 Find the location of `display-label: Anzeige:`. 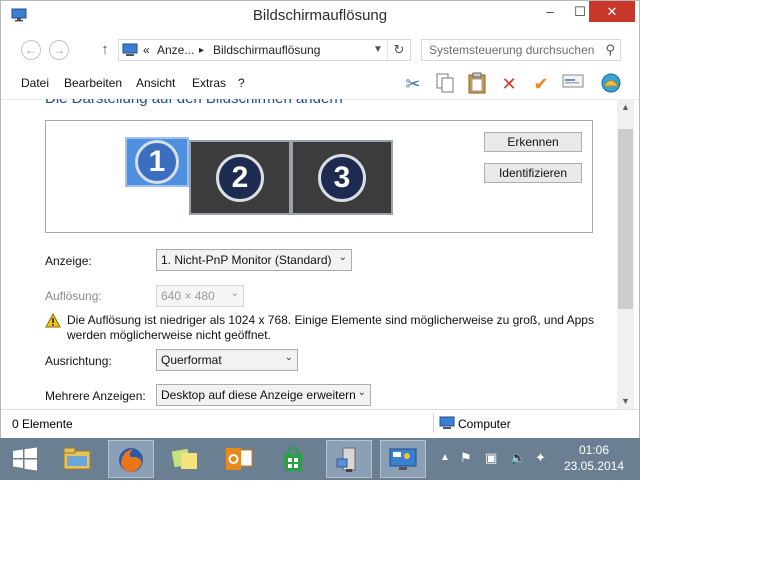

display-label: Anzeige: is located at coordinates (68, 261).